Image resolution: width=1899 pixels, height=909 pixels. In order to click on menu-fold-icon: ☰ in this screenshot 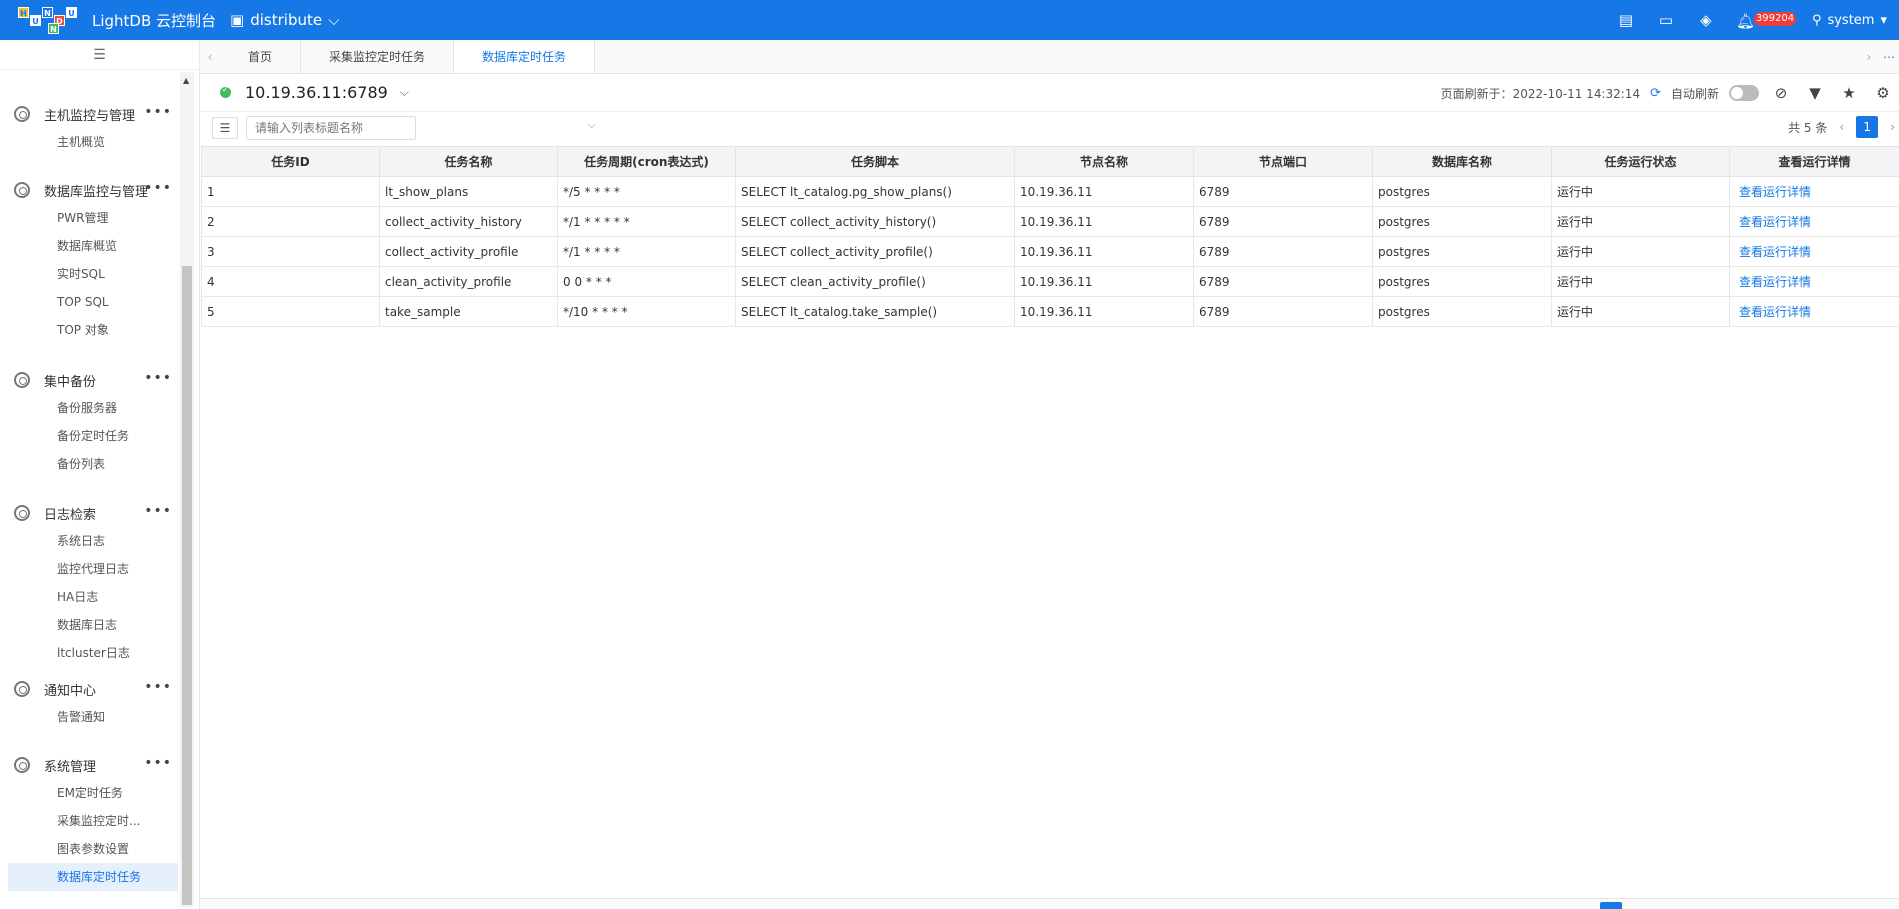, I will do `click(99, 55)`.